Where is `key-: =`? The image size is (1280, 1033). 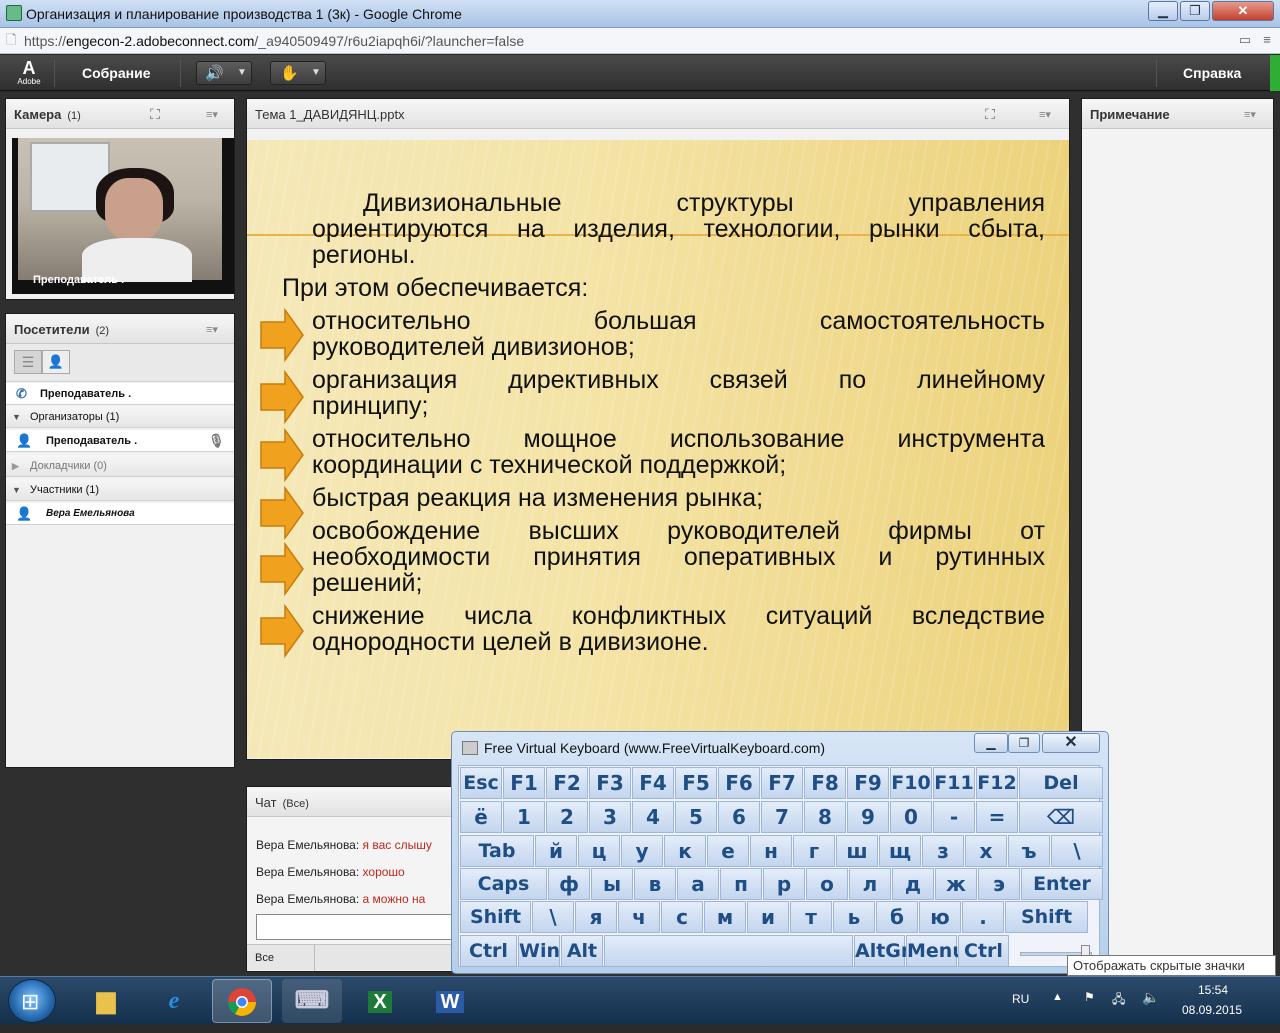
key-: = is located at coordinates (997, 817).